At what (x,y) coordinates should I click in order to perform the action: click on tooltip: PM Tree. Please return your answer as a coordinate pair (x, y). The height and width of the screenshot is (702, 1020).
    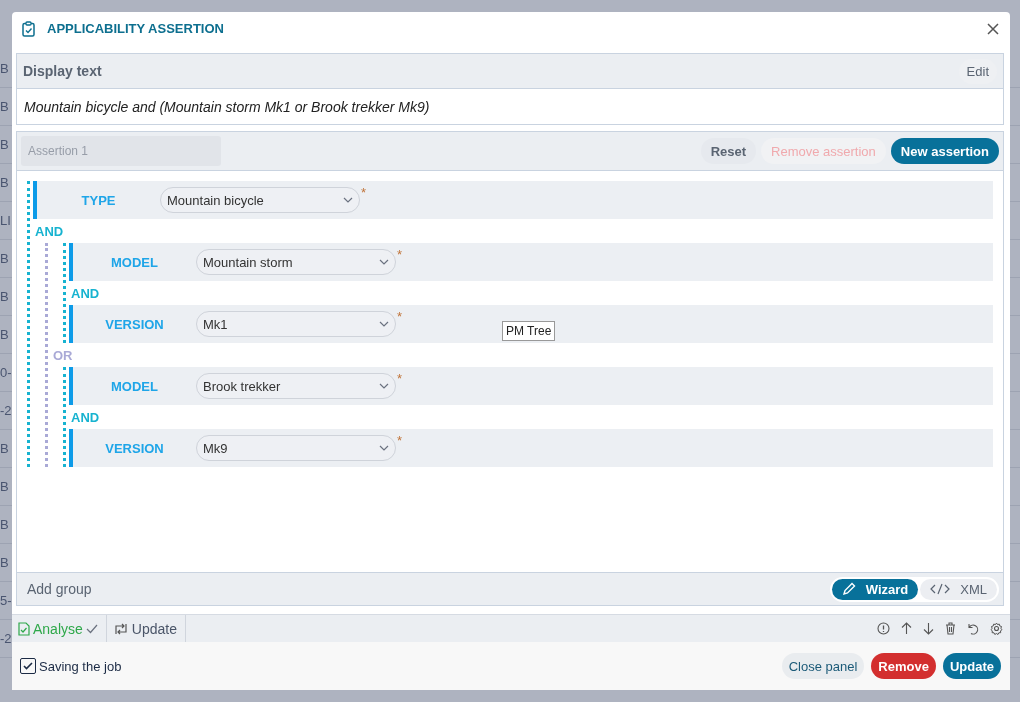
    Looking at the image, I should click on (529, 331).